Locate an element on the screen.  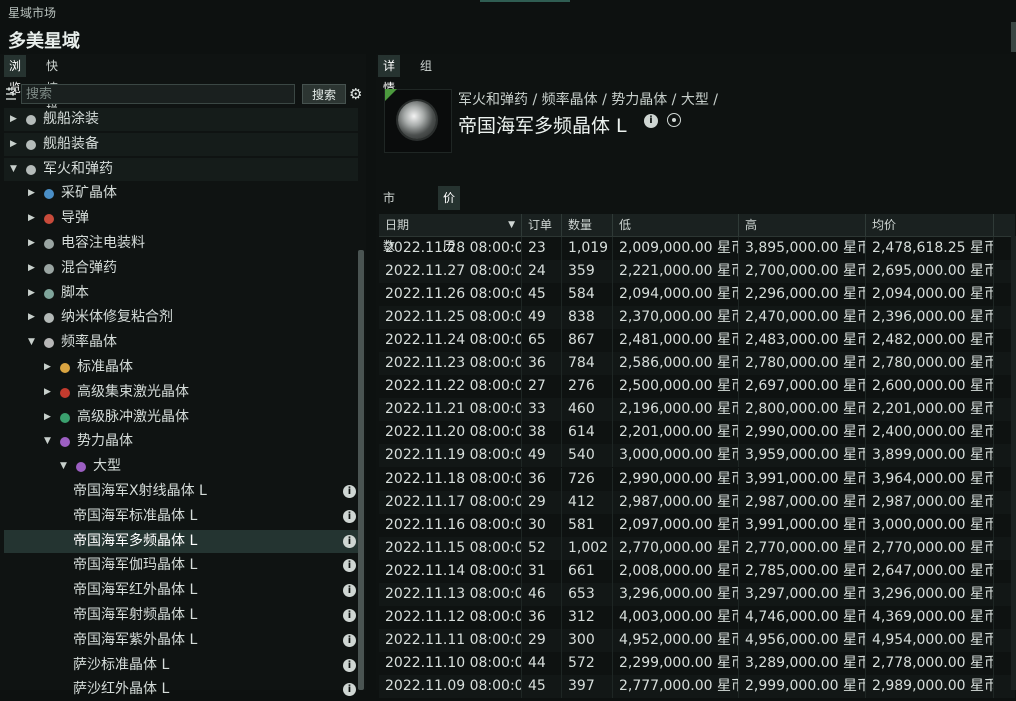
tree-group: ▶ 高级脉冲激光晶体 is located at coordinates (181, 417).